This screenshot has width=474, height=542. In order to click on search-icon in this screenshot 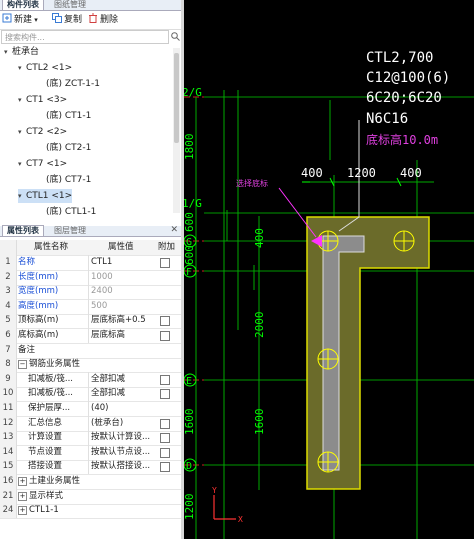, I will do `click(175, 36)`.